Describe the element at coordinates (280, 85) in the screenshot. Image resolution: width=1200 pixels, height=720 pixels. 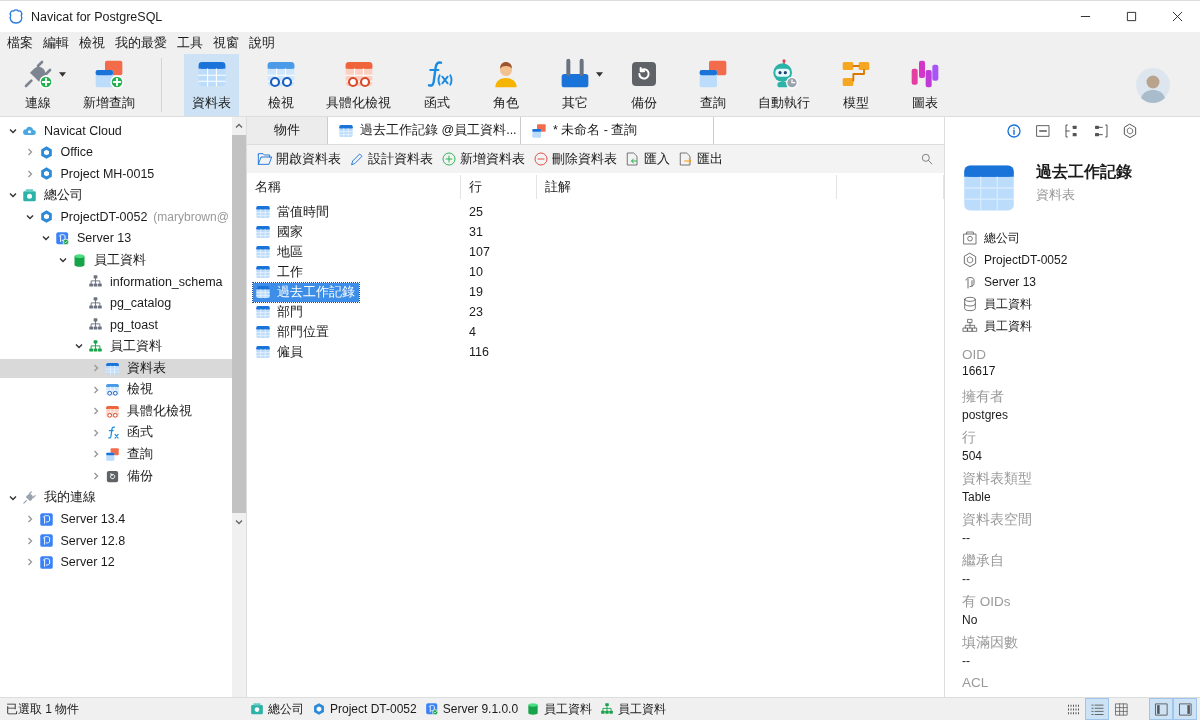
I see `toolbar-button: 檢視` at that location.